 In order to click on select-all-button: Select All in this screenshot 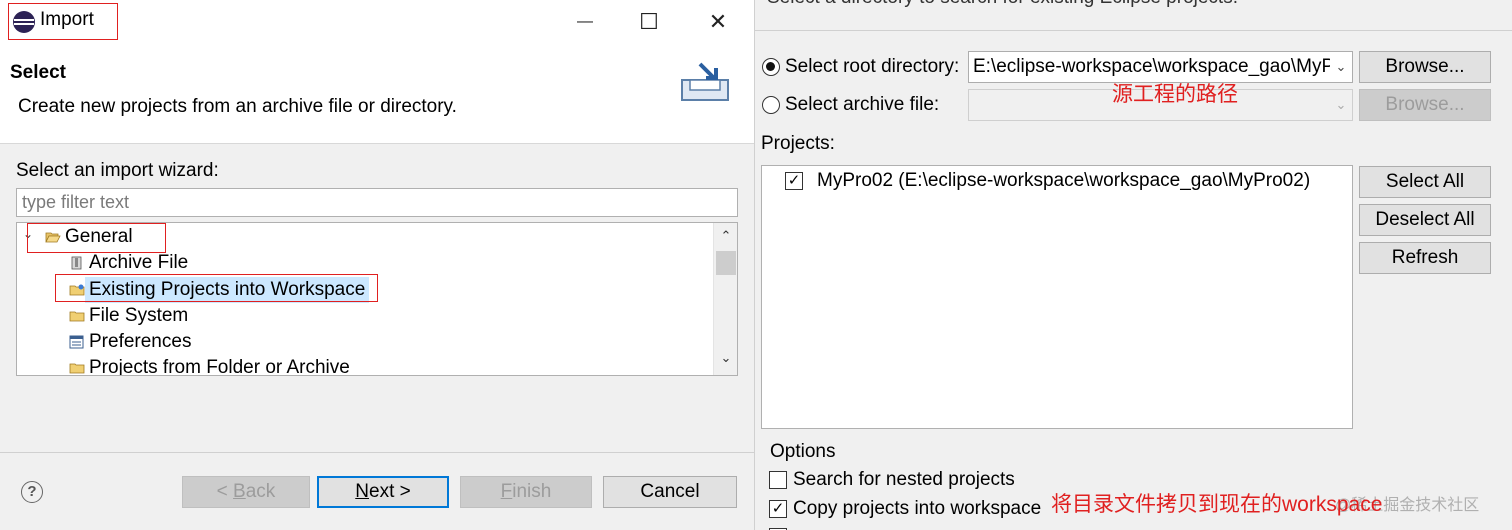, I will do `click(1425, 182)`.